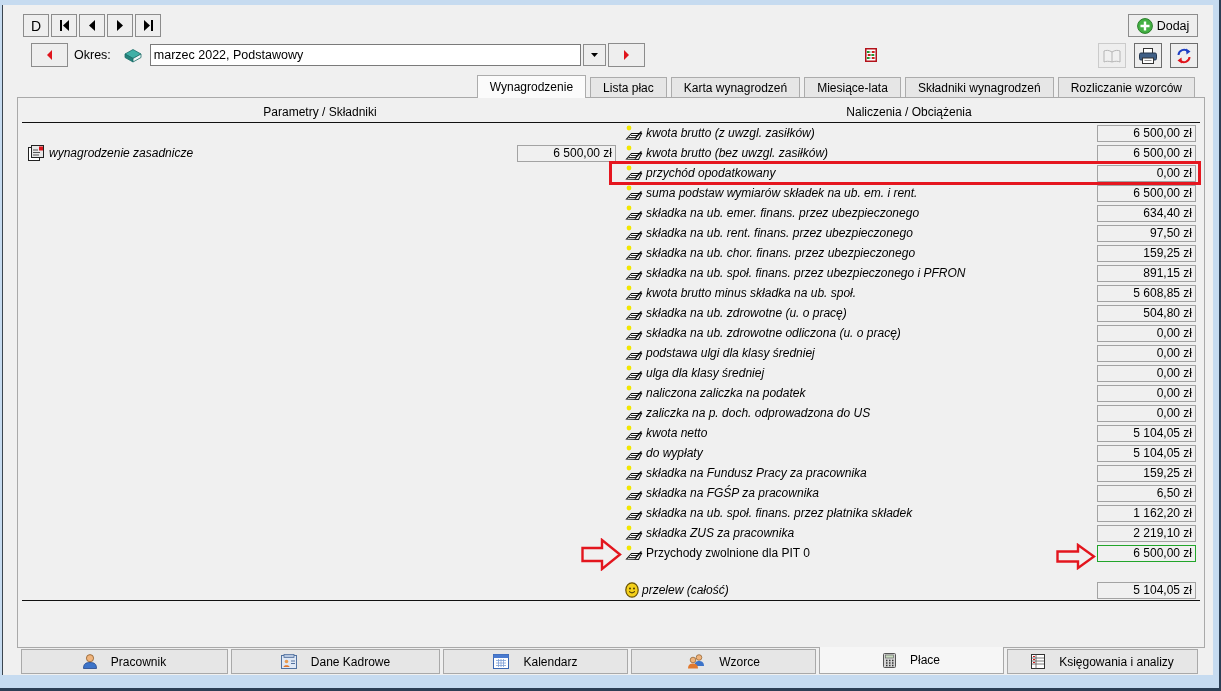 The image size is (1221, 691). Describe the element at coordinates (1163, 25) in the screenshot. I see `add-button: Dodaj` at that location.